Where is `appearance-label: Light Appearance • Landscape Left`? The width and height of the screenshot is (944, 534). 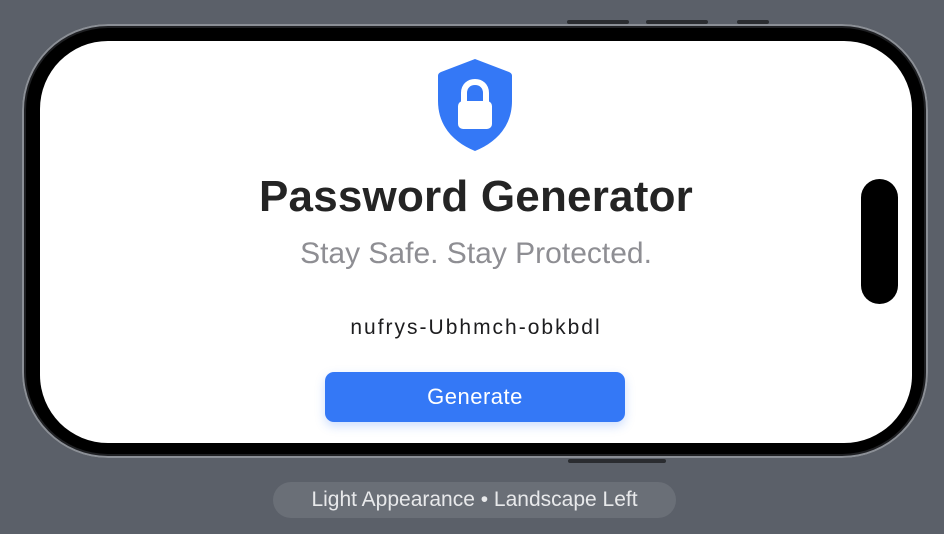 appearance-label: Light Appearance • Landscape Left is located at coordinates (474, 500).